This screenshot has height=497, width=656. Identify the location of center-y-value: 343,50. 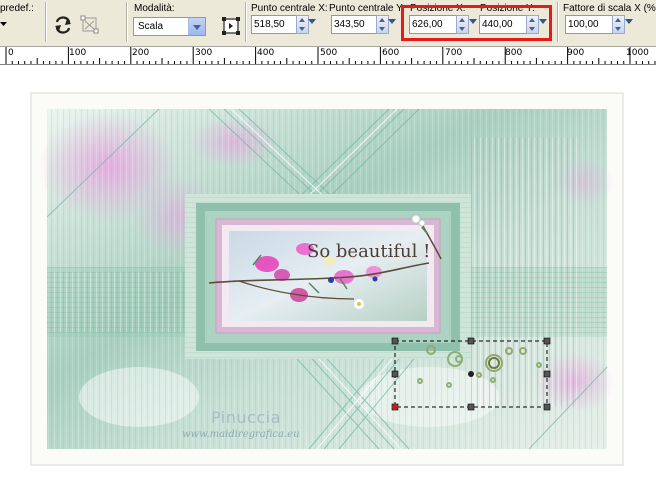
(349, 24).